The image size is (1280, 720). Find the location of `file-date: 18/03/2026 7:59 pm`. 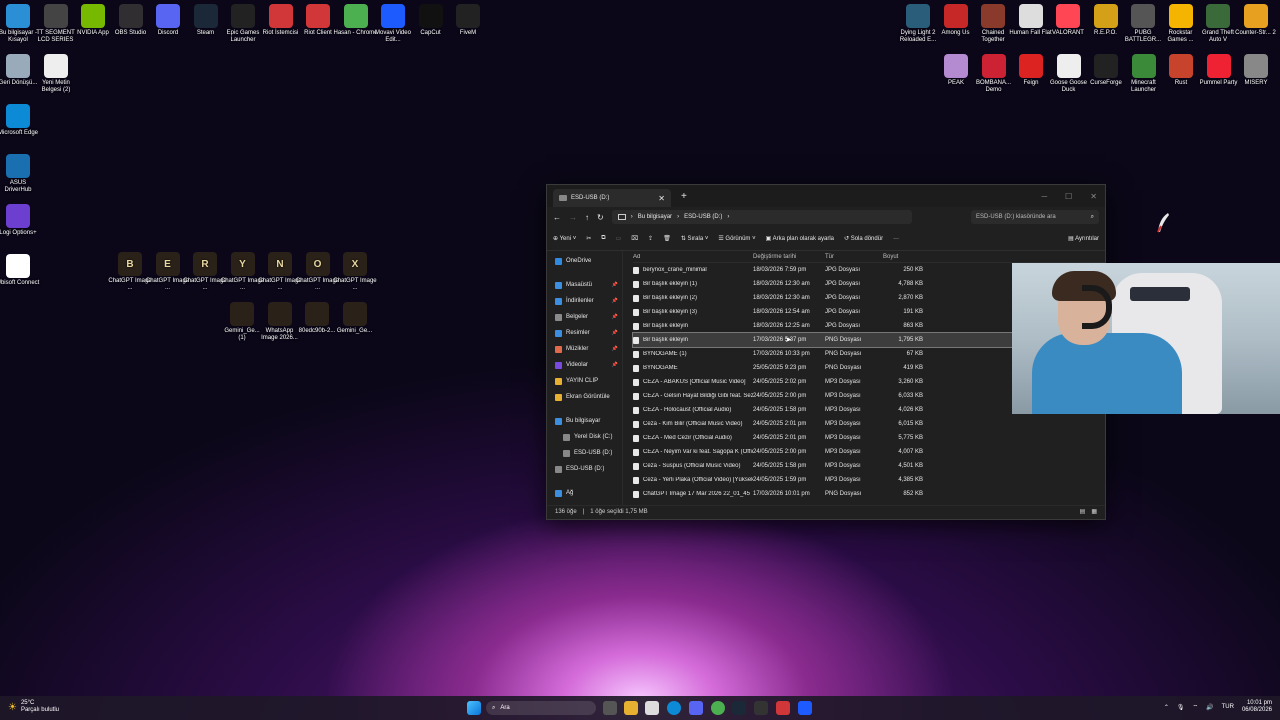

file-date: 18/03/2026 7:59 pm is located at coordinates (780, 270).